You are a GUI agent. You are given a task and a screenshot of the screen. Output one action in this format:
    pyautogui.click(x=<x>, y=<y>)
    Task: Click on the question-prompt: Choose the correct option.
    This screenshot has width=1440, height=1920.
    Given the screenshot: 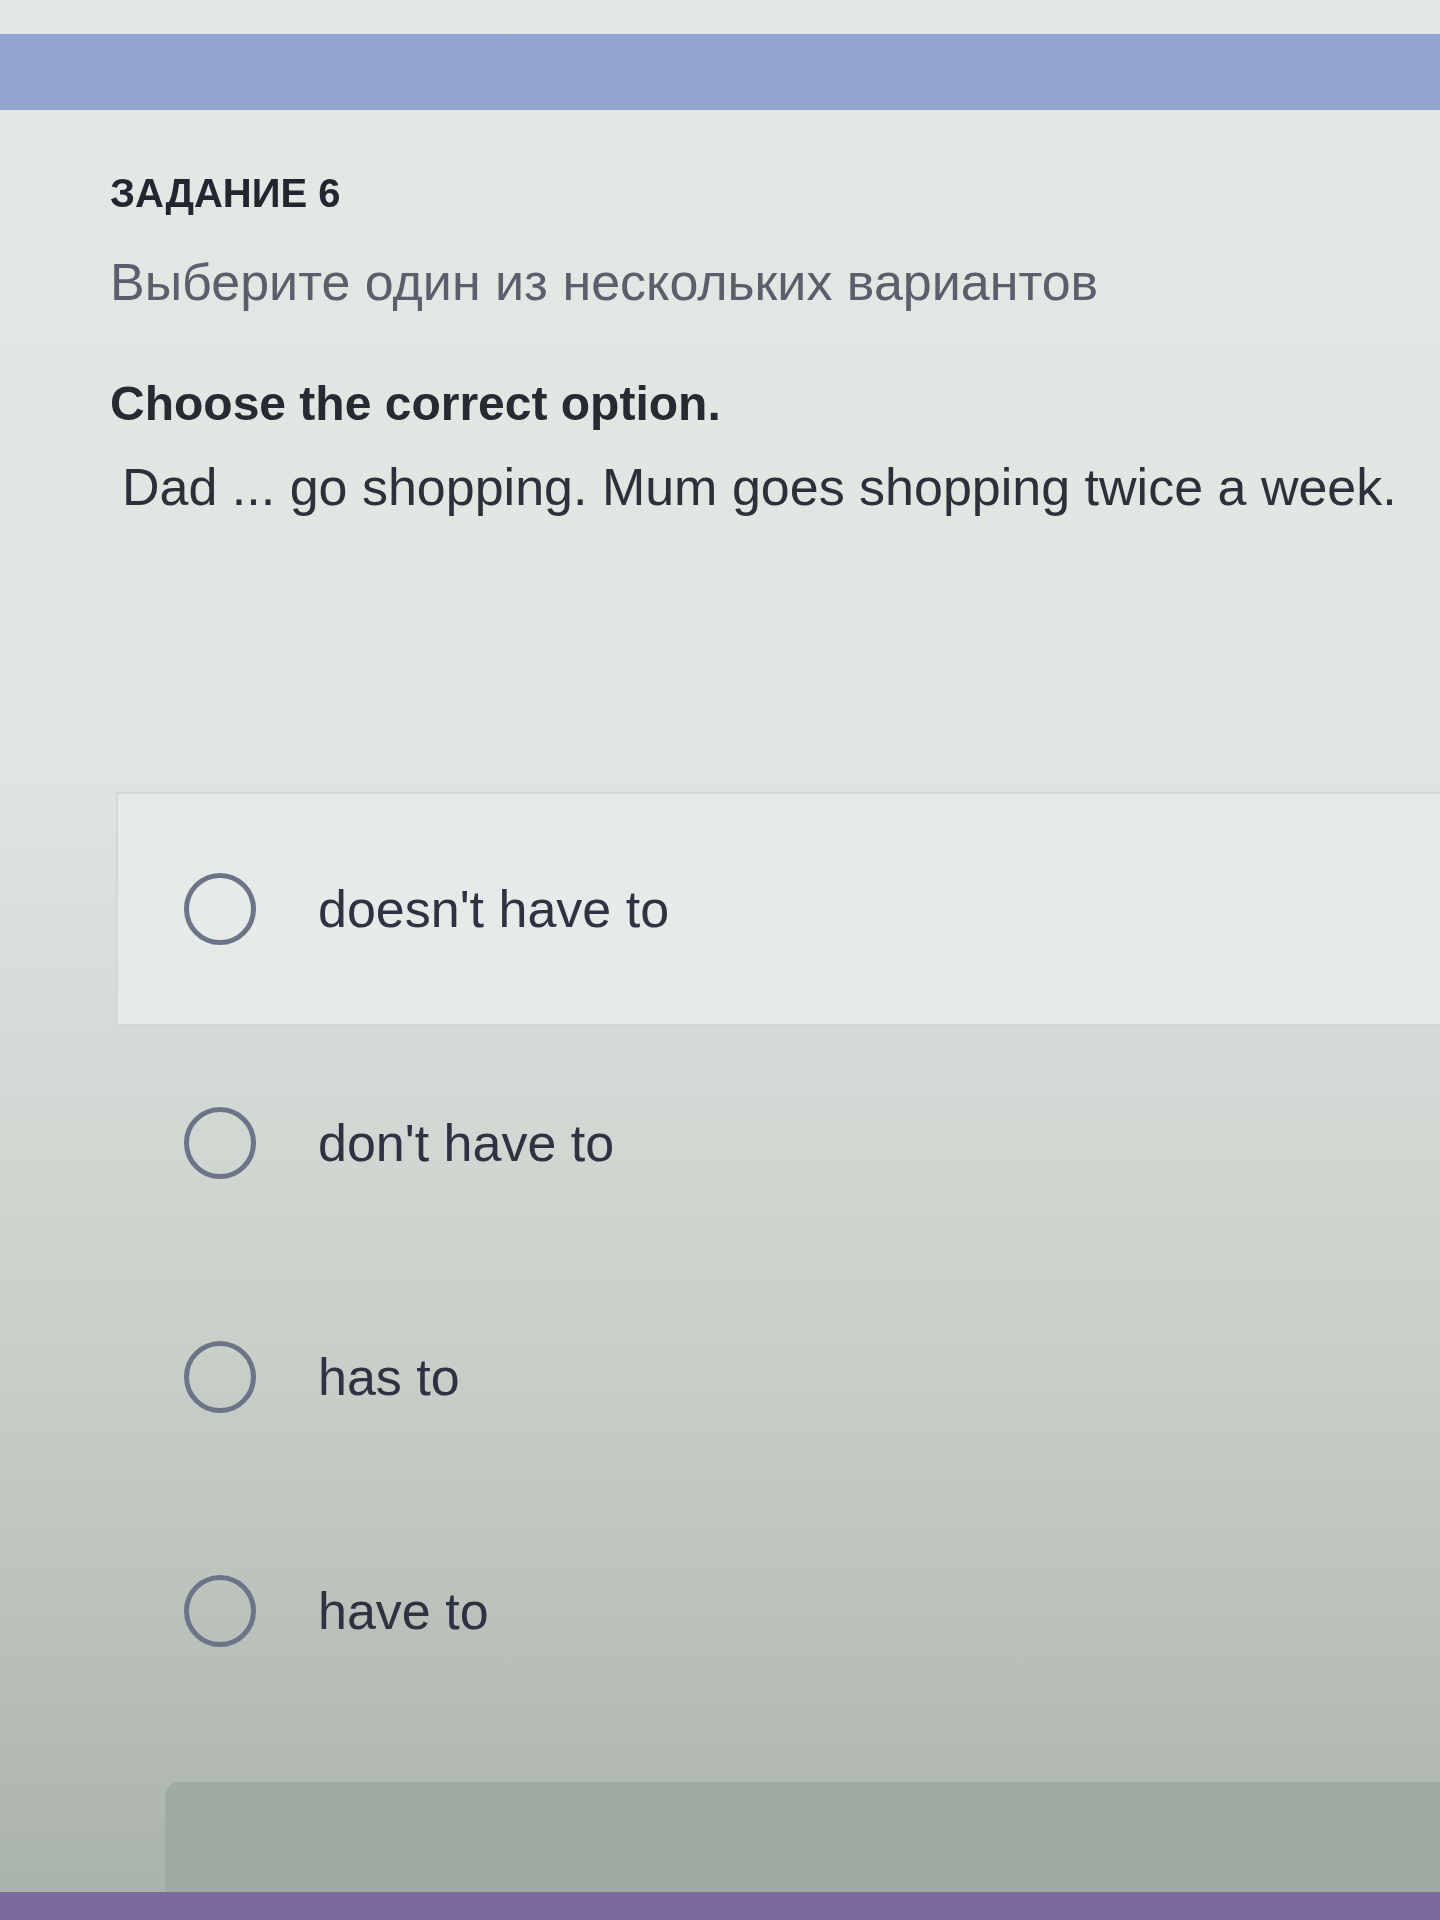 What is the action you would take?
    pyautogui.click(x=415, y=404)
    